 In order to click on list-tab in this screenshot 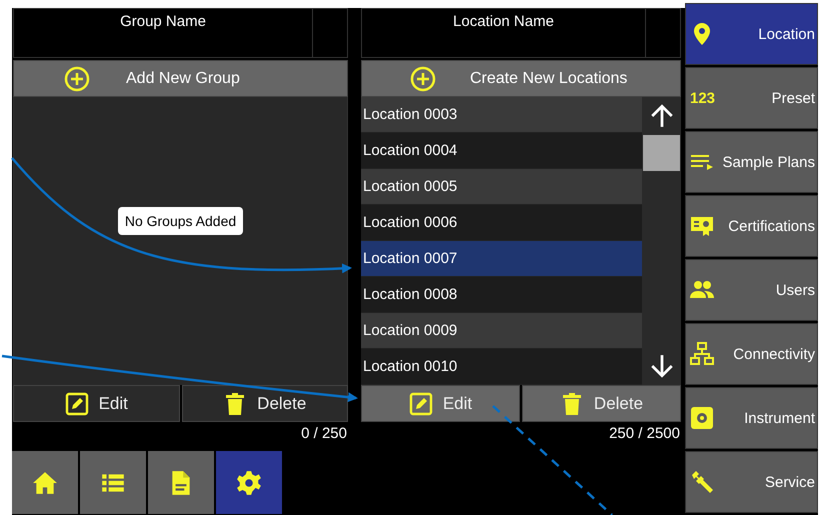, I will do `click(113, 482)`.